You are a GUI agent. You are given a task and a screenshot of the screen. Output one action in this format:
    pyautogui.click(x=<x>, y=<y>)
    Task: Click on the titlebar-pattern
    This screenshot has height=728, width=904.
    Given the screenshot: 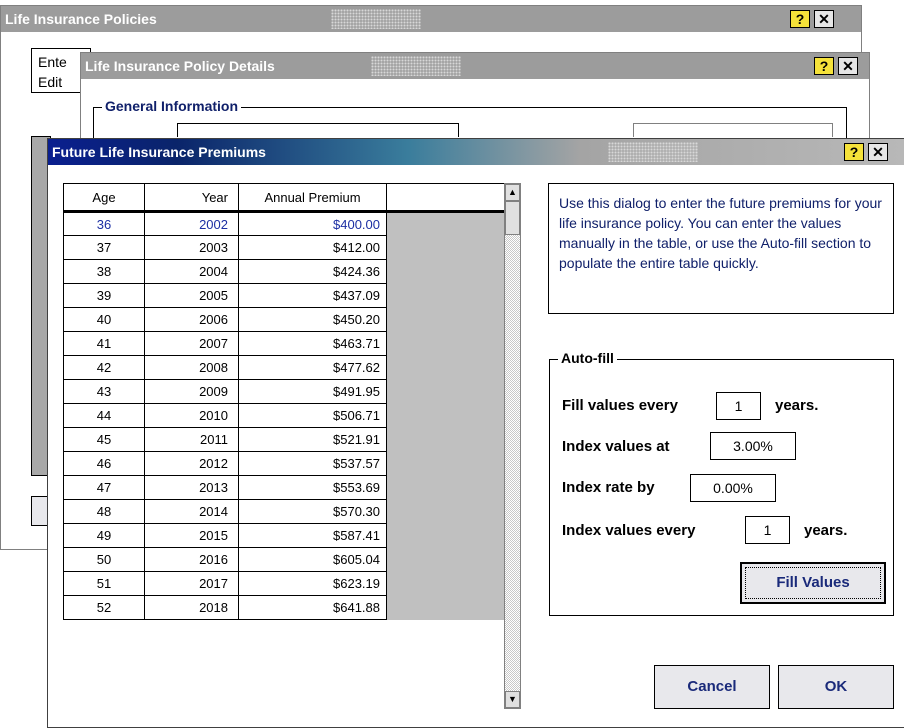 What is the action you would take?
    pyautogui.click(x=653, y=152)
    